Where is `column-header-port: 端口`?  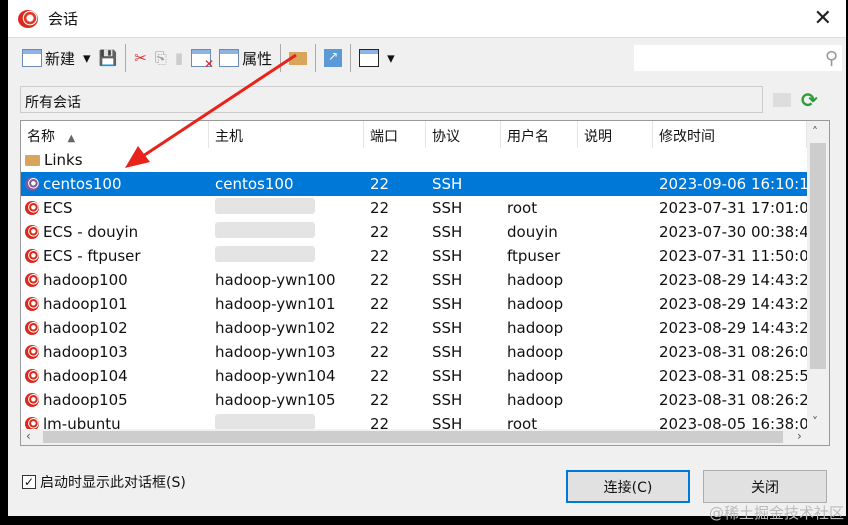
column-header-port: 端口 is located at coordinates (395, 134).